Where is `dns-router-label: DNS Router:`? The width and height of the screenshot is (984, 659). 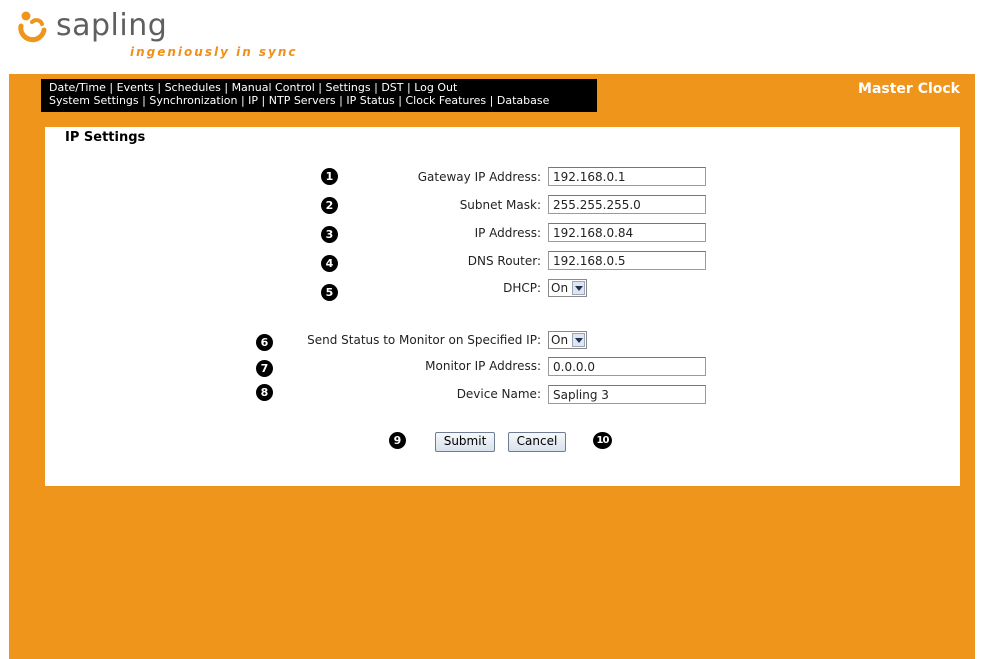
dns-router-label: DNS Router: is located at coordinates (504, 261).